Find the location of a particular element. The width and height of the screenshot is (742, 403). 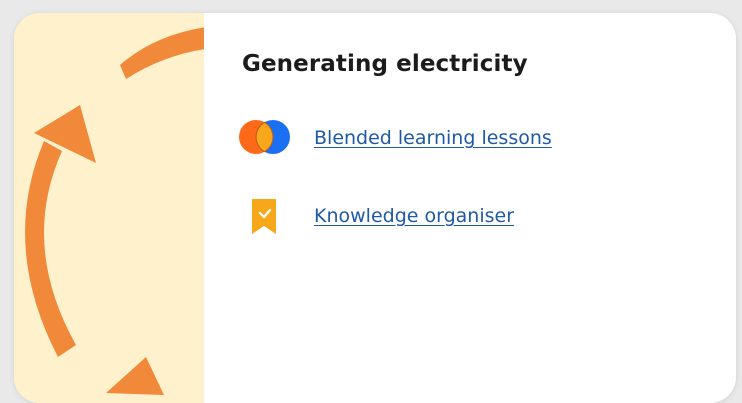

arrow-head-bottom is located at coordinates (135, 376).